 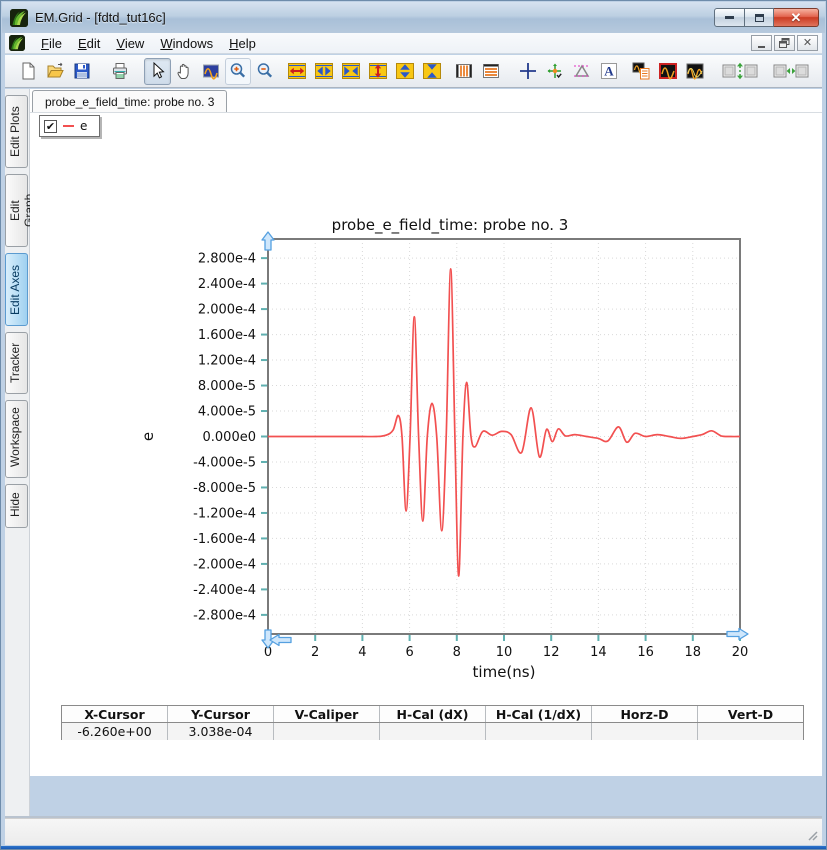 What do you see at coordinates (227, 310) in the screenshot?
I see `svg-text: 2.000e-4` at bounding box center [227, 310].